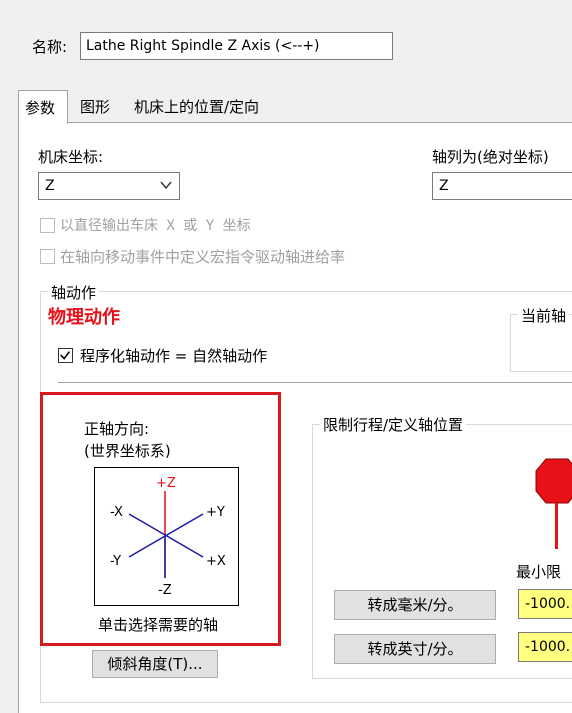 The height and width of the screenshot is (713, 572). Describe the element at coordinates (203, 257) in the screenshot. I see `macro-feedrate-label: 在轴向移动事件中定义宏指令驱动轴进给率` at that location.